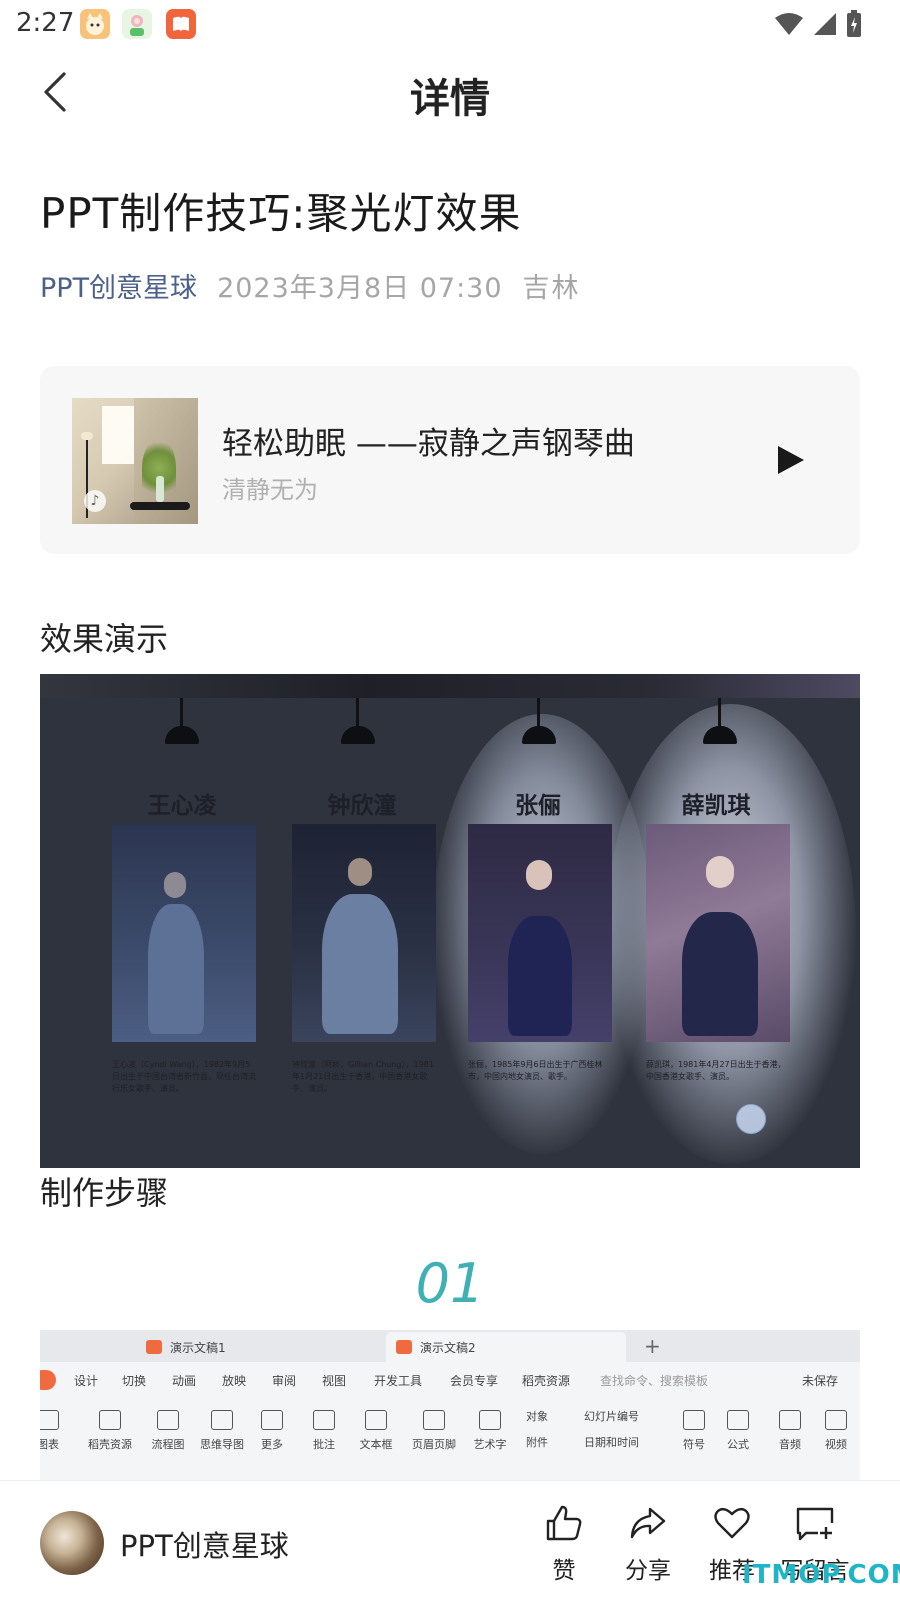 The width and height of the screenshot is (900, 1600). Describe the element at coordinates (537, 1416) in the screenshot. I see `office-tool-label: 对象` at that location.